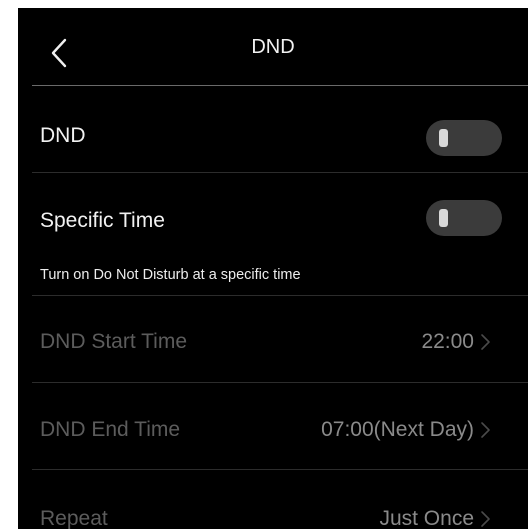 Image resolution: width=528 pixels, height=529 pixels. I want to click on dnd-toggle, so click(464, 138).